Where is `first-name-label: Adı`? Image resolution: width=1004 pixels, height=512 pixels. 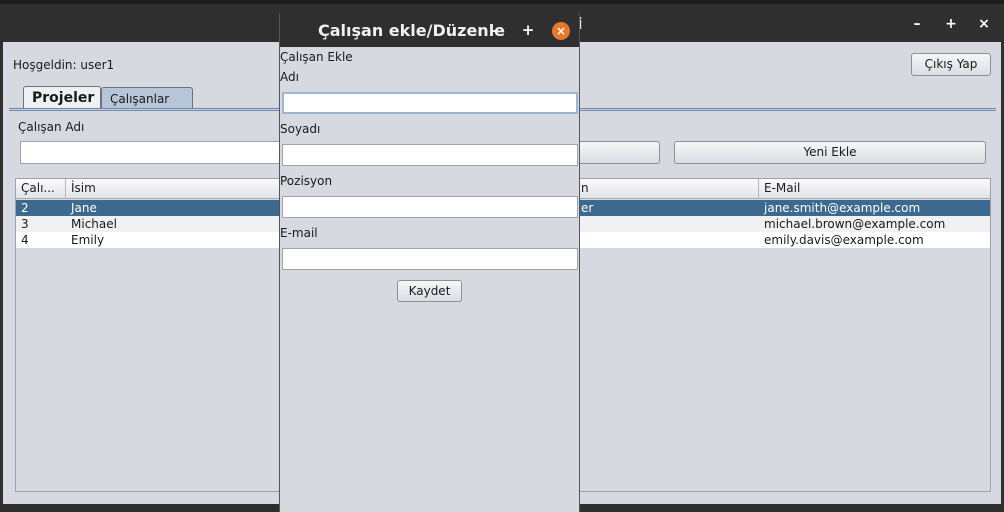 first-name-label: Adı is located at coordinates (289, 77).